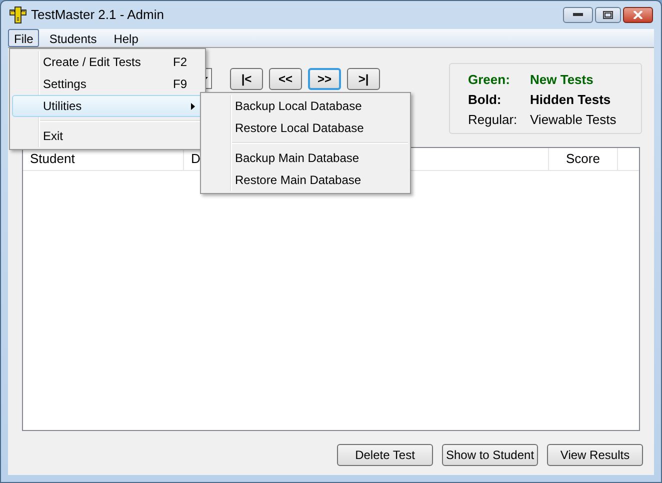 The height and width of the screenshot is (483, 662). I want to click on menu-item: Students, so click(73, 38).